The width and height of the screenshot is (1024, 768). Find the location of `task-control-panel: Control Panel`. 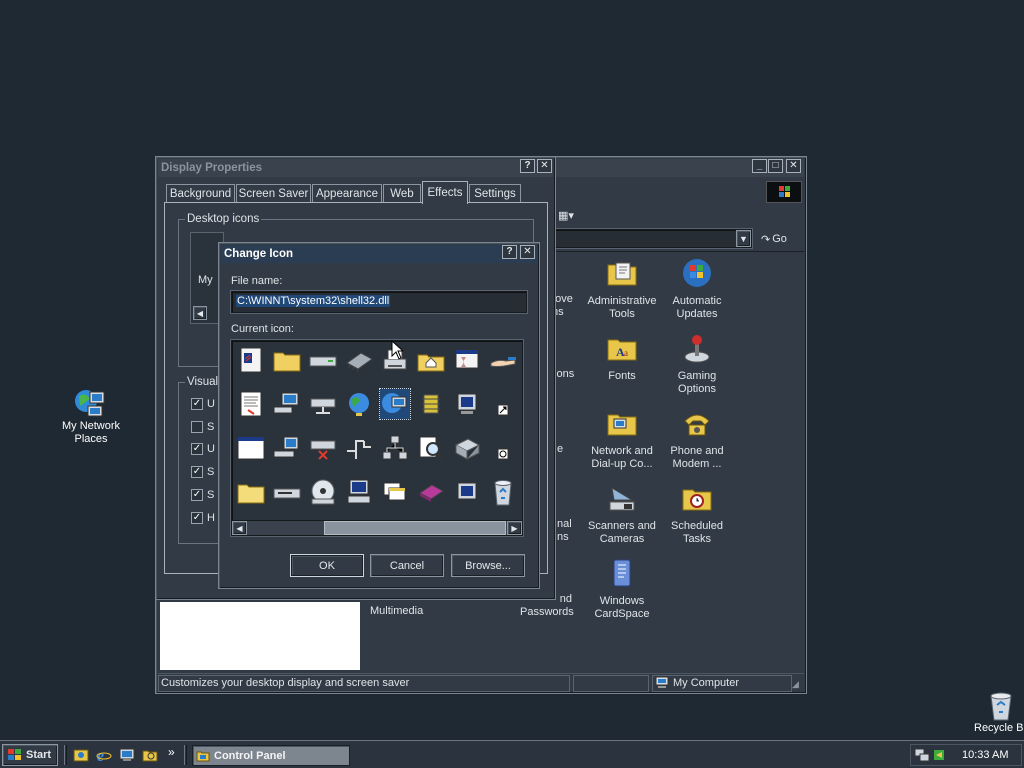

task-control-panel: Control Panel is located at coordinates (271, 755).